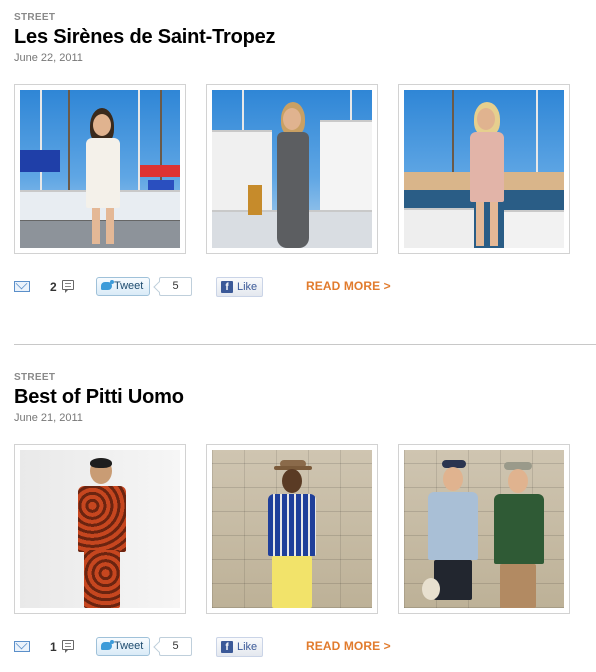 The image size is (596, 672). Describe the element at coordinates (305, 344) in the screenshot. I see `post-divider` at that location.